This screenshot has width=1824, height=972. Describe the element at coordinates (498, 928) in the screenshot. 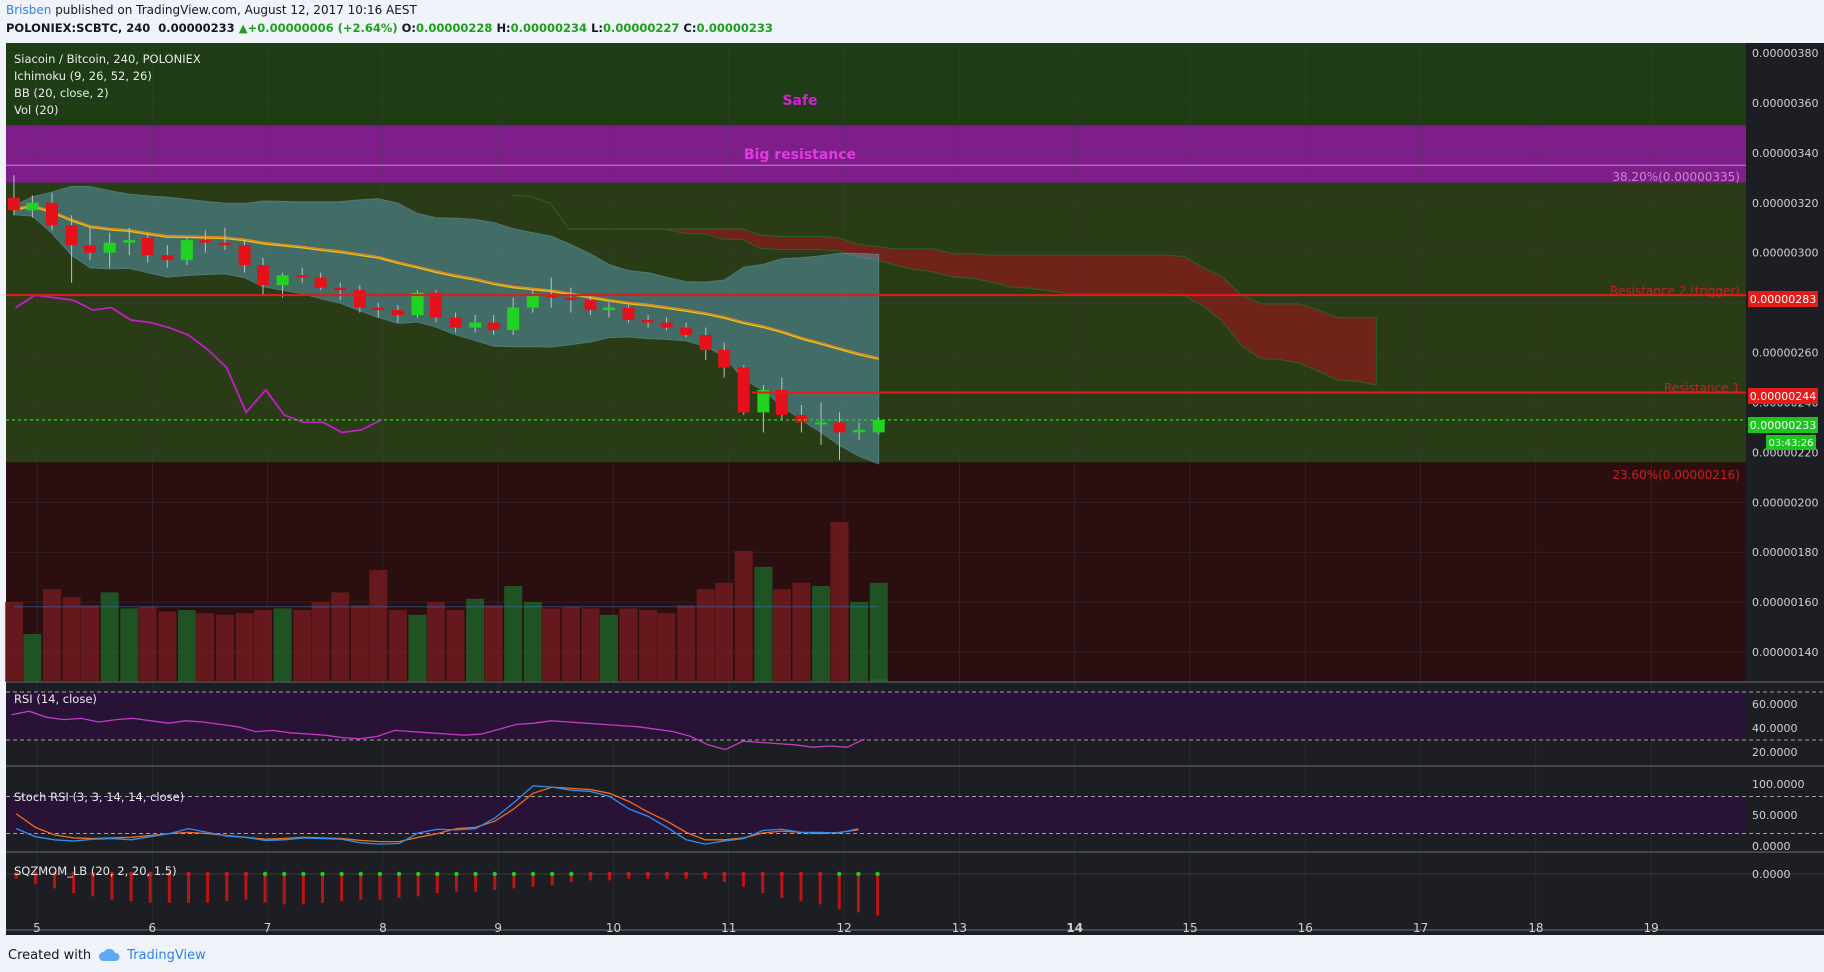

I see `x-axis-tick: 9` at that location.